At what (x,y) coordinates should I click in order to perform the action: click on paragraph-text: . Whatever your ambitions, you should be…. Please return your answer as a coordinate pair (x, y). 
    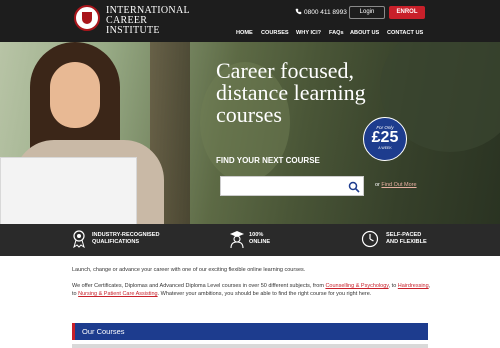
    Looking at the image, I should click on (264, 294).